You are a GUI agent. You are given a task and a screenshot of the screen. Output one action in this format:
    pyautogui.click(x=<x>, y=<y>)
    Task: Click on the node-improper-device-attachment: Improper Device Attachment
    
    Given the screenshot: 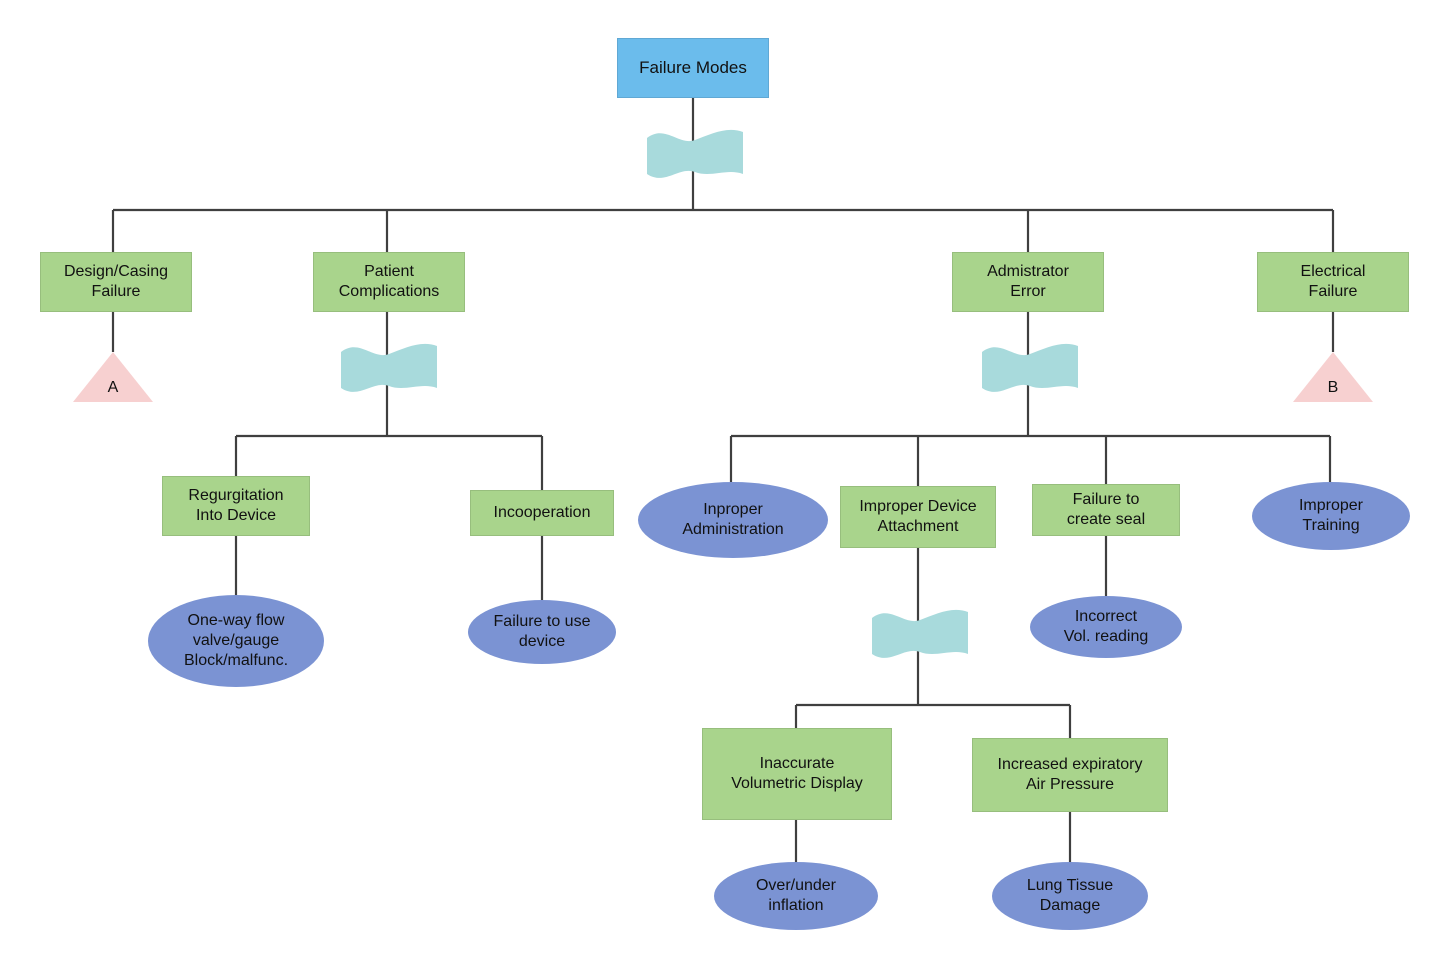 What is the action you would take?
    pyautogui.click(x=918, y=517)
    